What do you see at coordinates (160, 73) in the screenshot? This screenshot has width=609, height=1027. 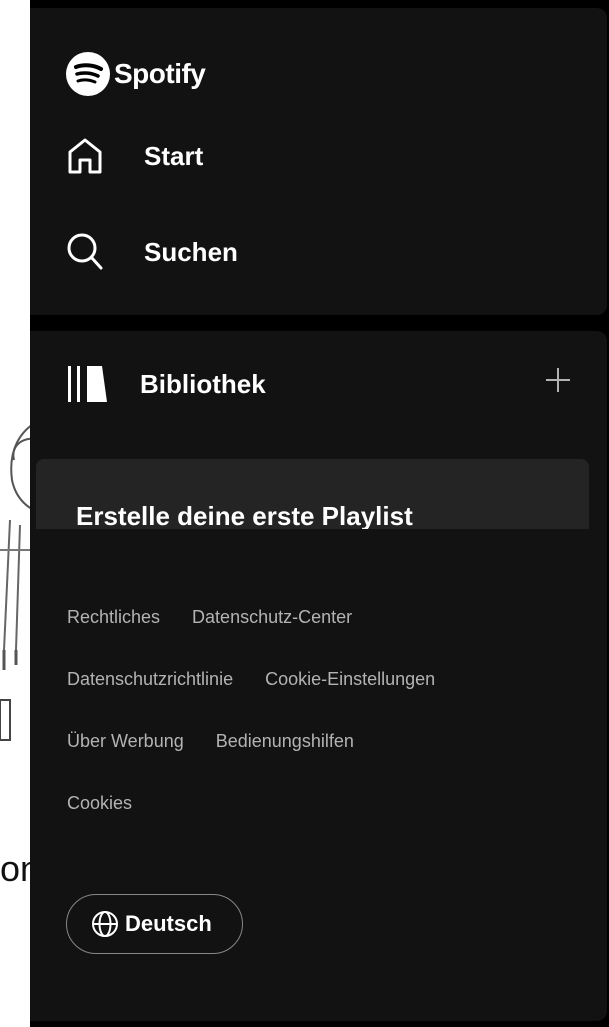 I see `spotify-logo-text: Spotify` at bounding box center [160, 73].